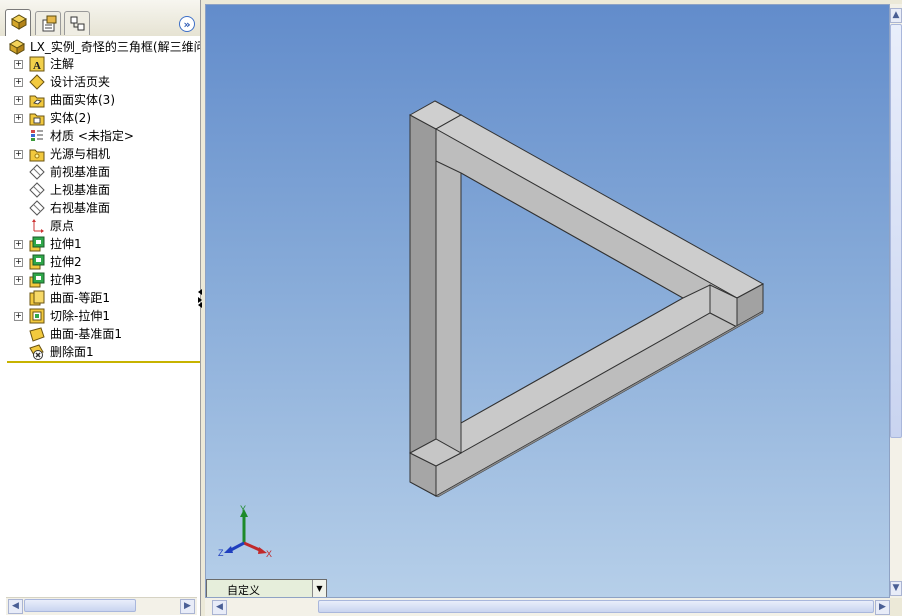 Image resolution: width=902 pixels, height=616 pixels. Describe the element at coordinates (200, 298) in the screenshot. I see `pane-splitter-grip` at that location.